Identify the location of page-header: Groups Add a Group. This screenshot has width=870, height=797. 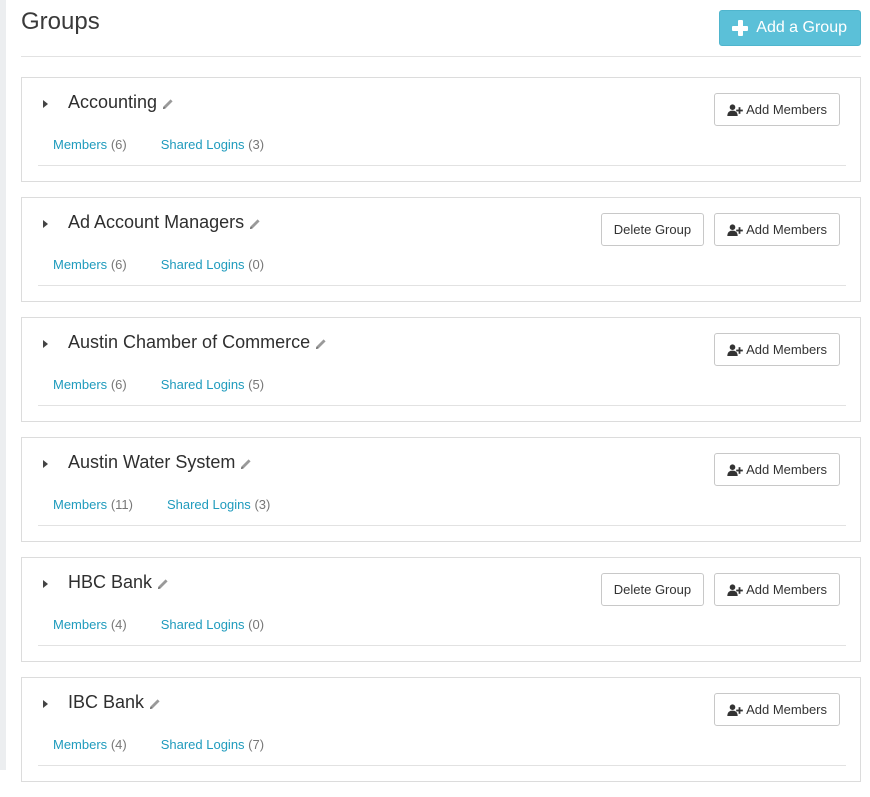
(441, 28).